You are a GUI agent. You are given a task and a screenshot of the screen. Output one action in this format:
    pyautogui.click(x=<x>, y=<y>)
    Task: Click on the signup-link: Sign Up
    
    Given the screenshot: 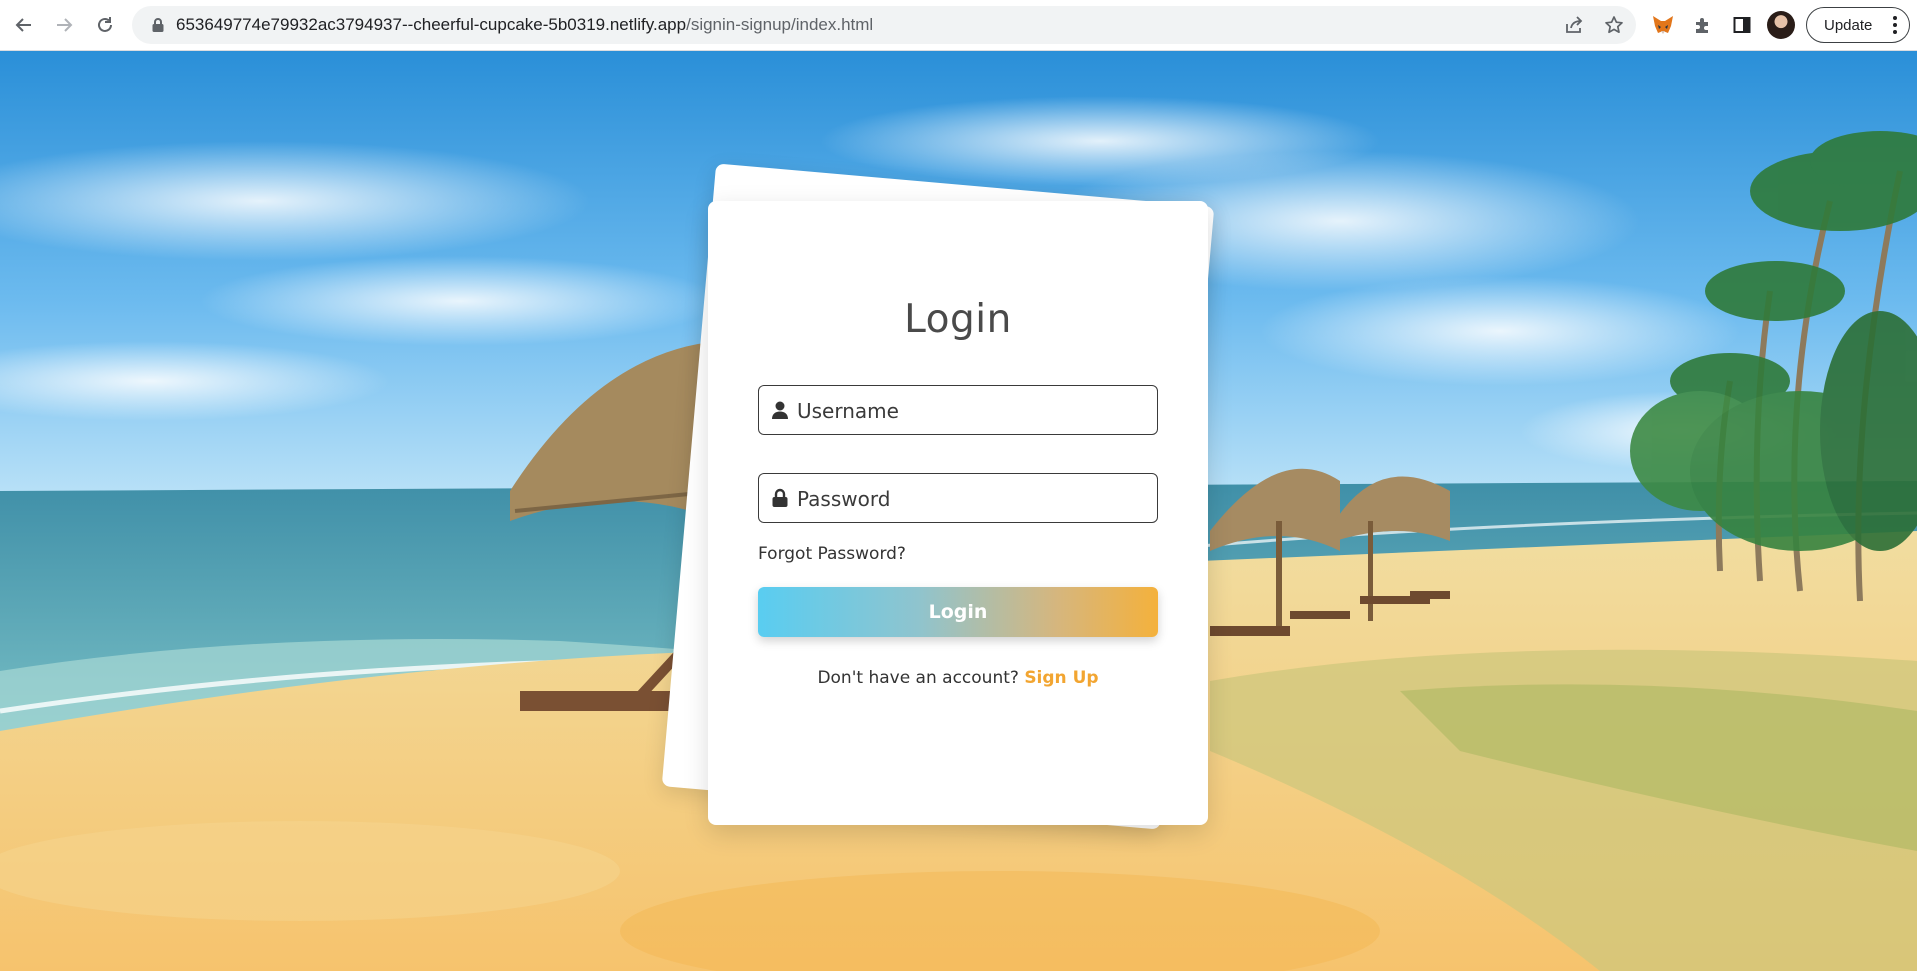 What is the action you would take?
    pyautogui.click(x=1061, y=678)
    